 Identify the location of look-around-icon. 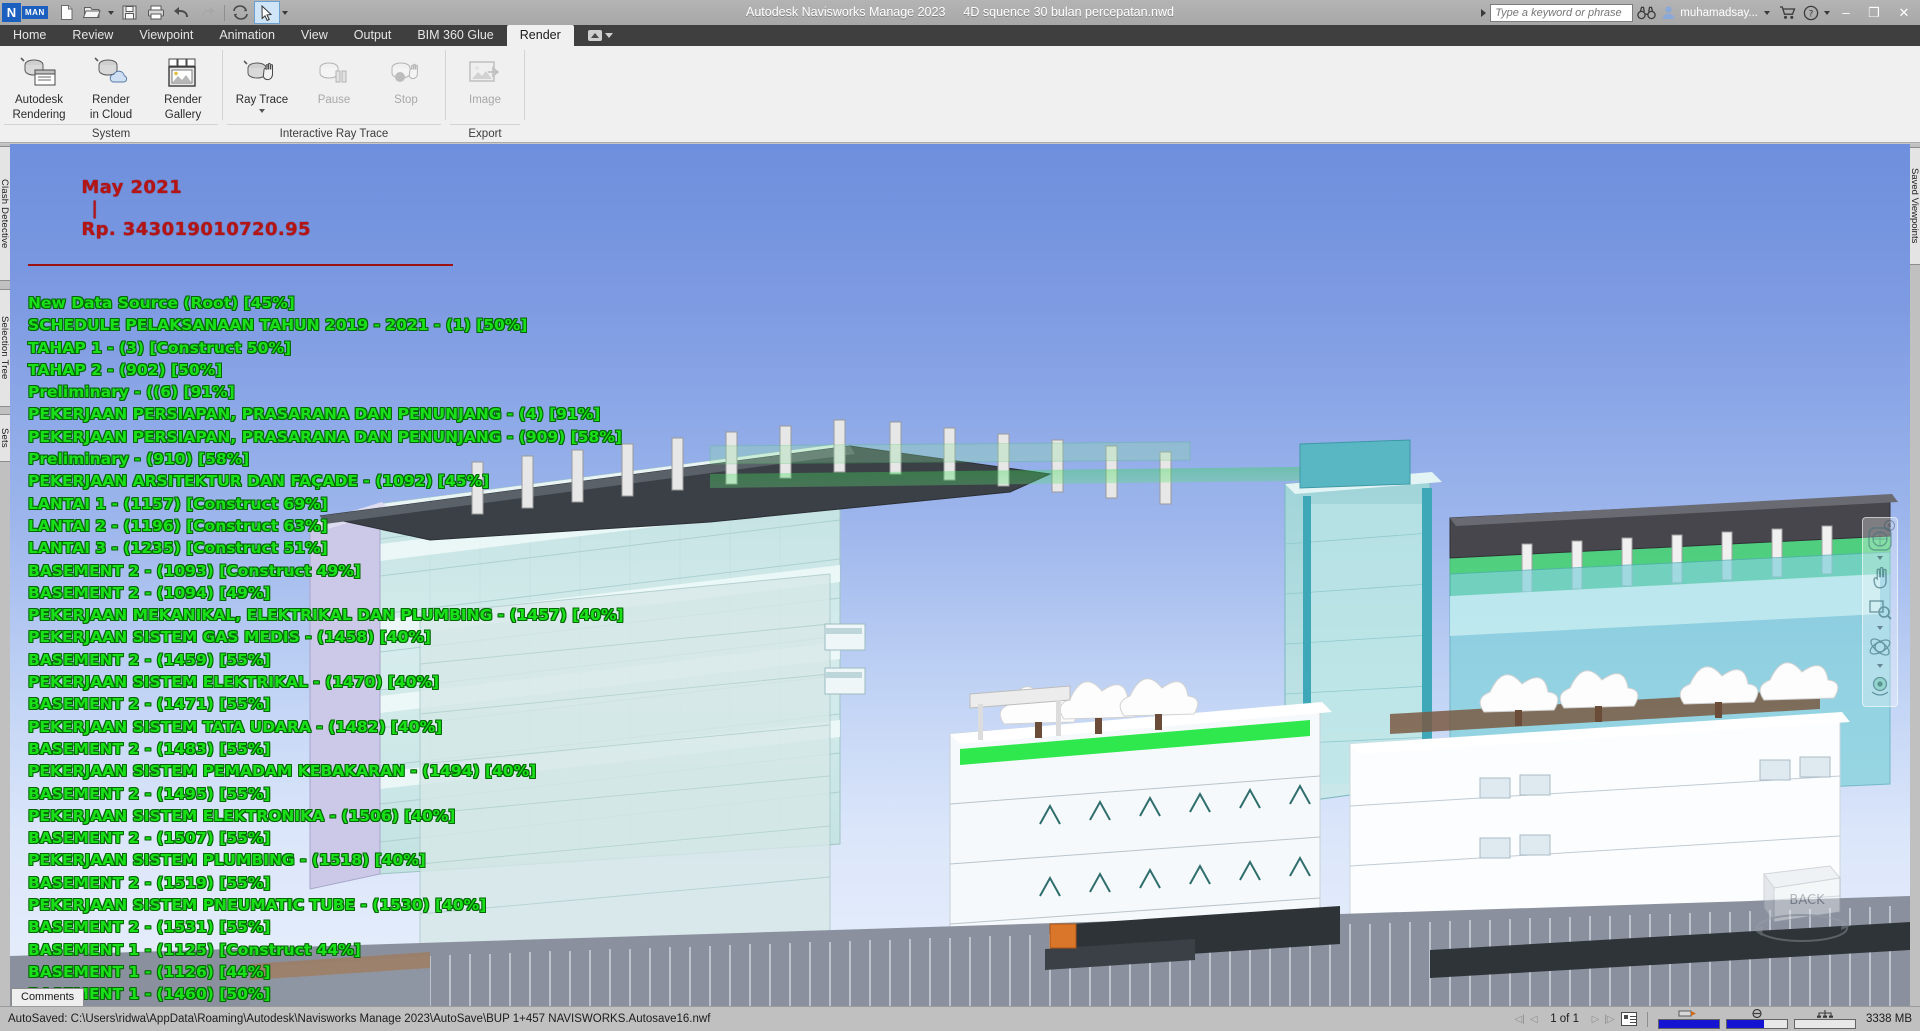
(1880, 685).